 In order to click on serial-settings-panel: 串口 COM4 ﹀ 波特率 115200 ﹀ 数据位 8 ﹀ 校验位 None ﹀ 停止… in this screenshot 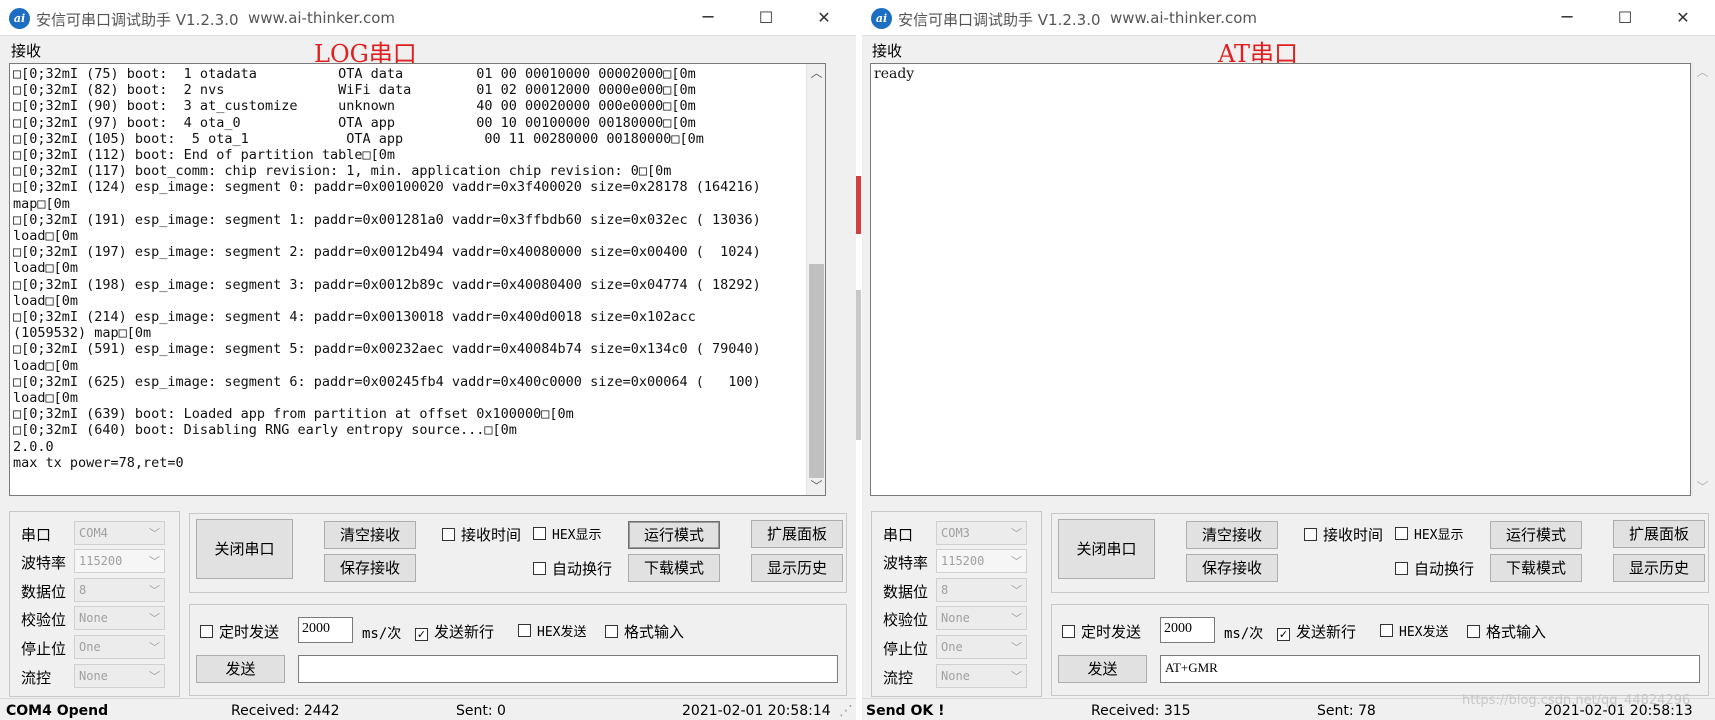, I will do `click(94, 604)`.